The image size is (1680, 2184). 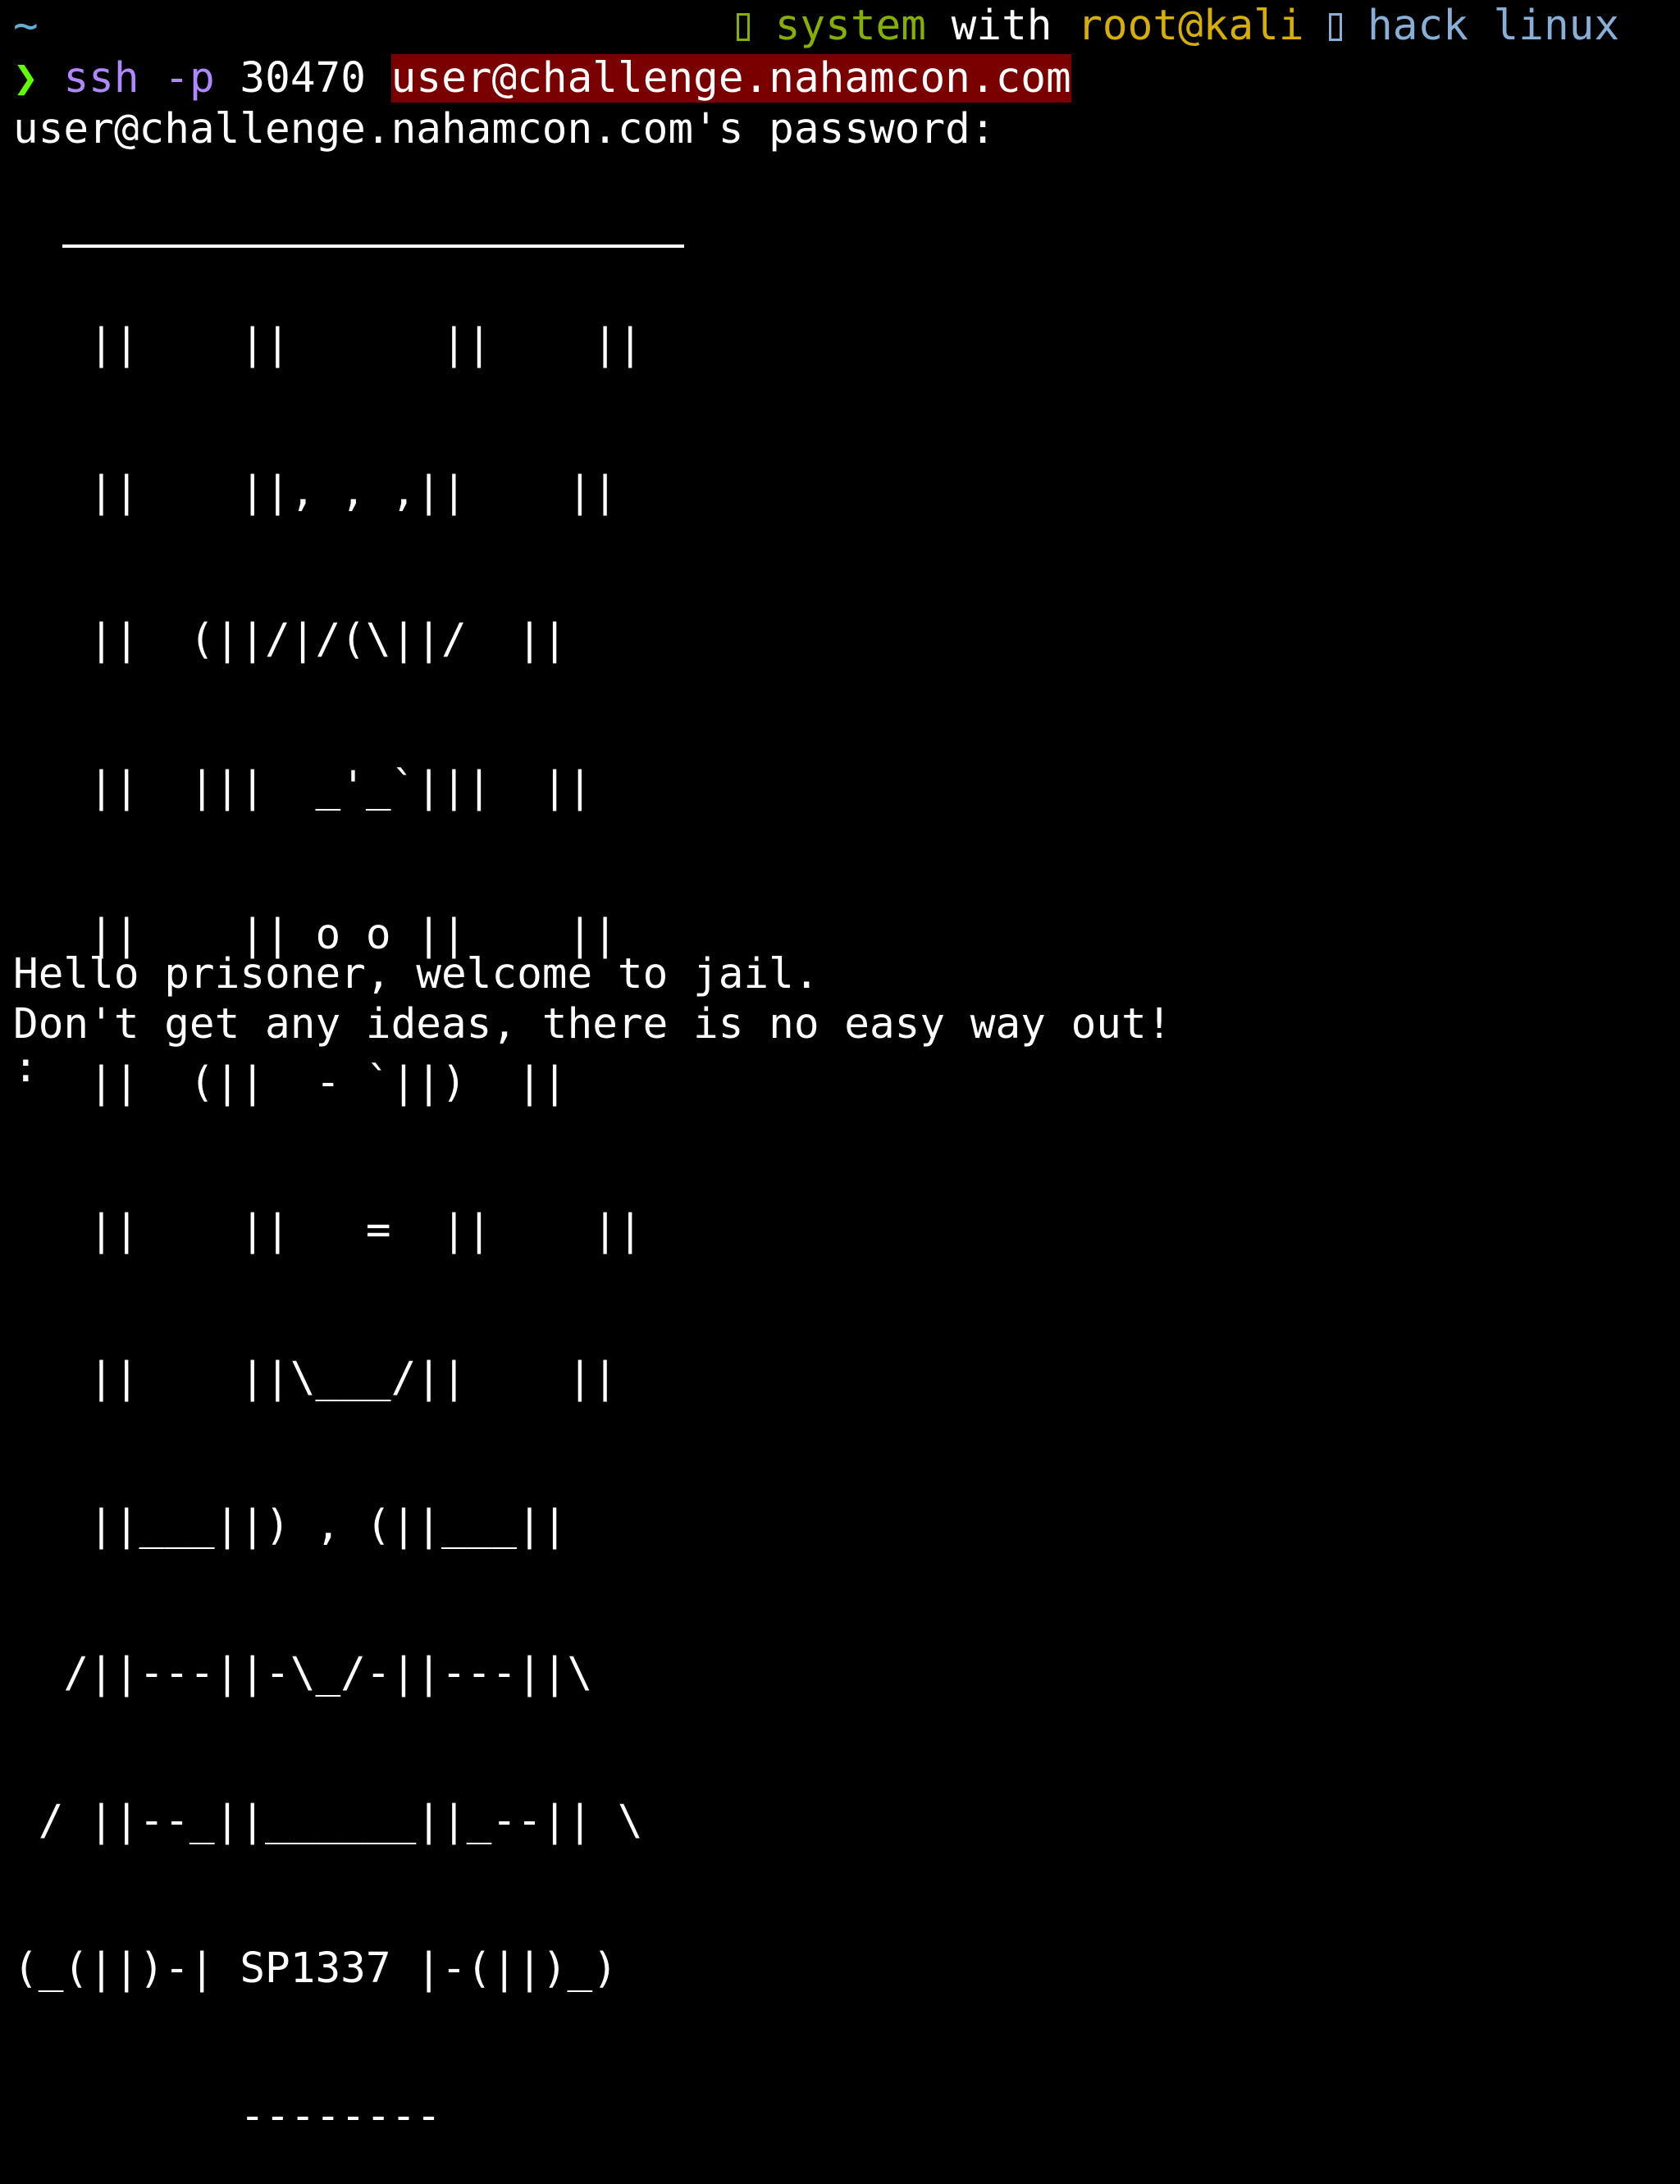 I want to click on welcome-message: Hello prisoner, welcome to jail., so click(x=416, y=974).